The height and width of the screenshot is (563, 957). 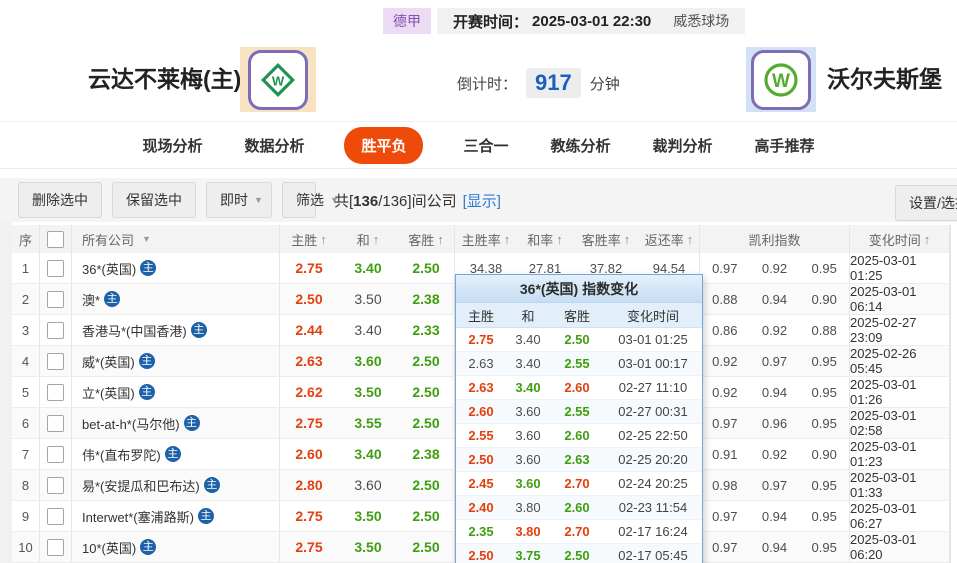 What do you see at coordinates (482, 200) in the screenshot?
I see `show-link: [显示]` at bounding box center [482, 200].